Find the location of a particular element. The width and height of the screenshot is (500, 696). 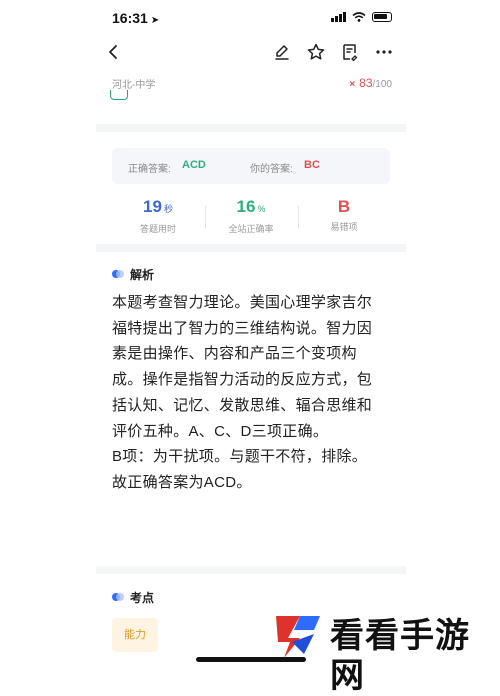

analysis-line: 故正确答案为ACD。 is located at coordinates (182, 482).